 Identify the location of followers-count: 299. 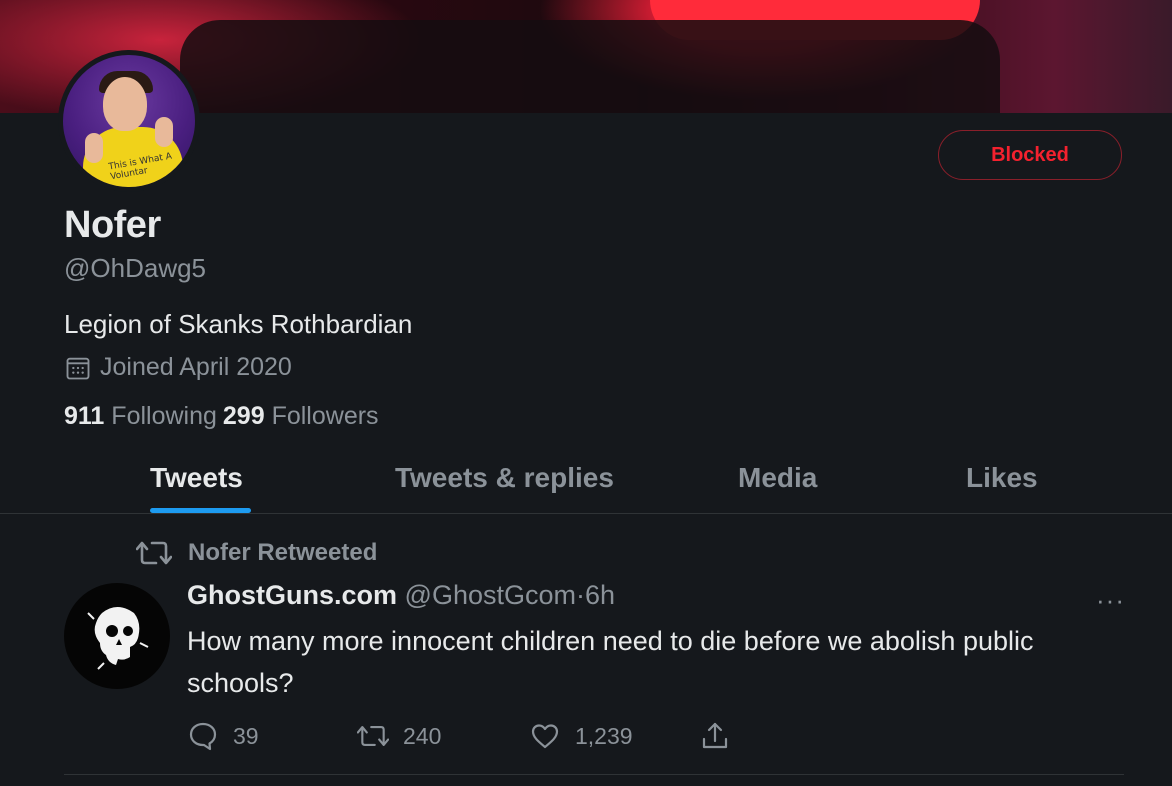
(243, 416).